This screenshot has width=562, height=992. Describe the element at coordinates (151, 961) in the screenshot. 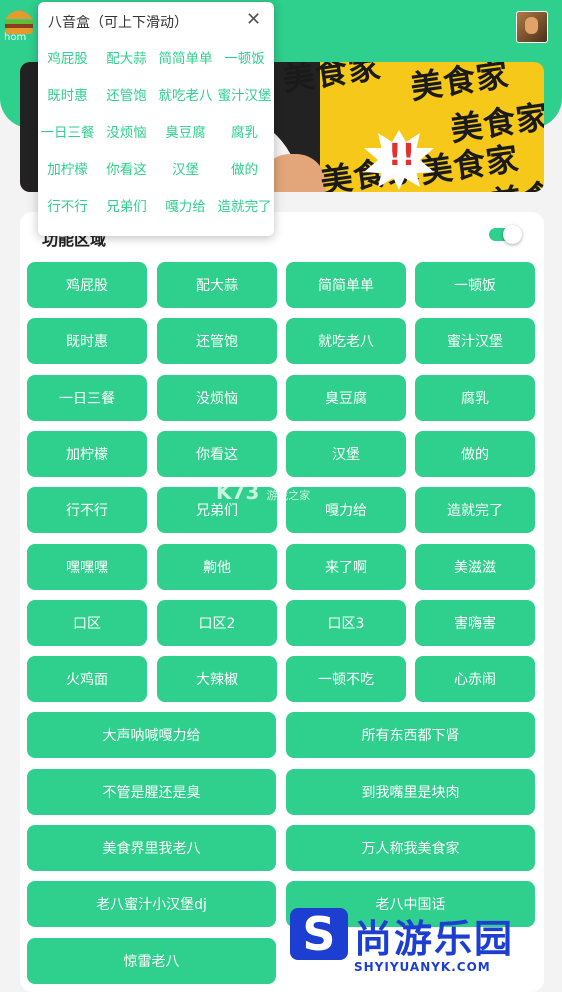

I see `sound-button: 惊雷老八` at that location.